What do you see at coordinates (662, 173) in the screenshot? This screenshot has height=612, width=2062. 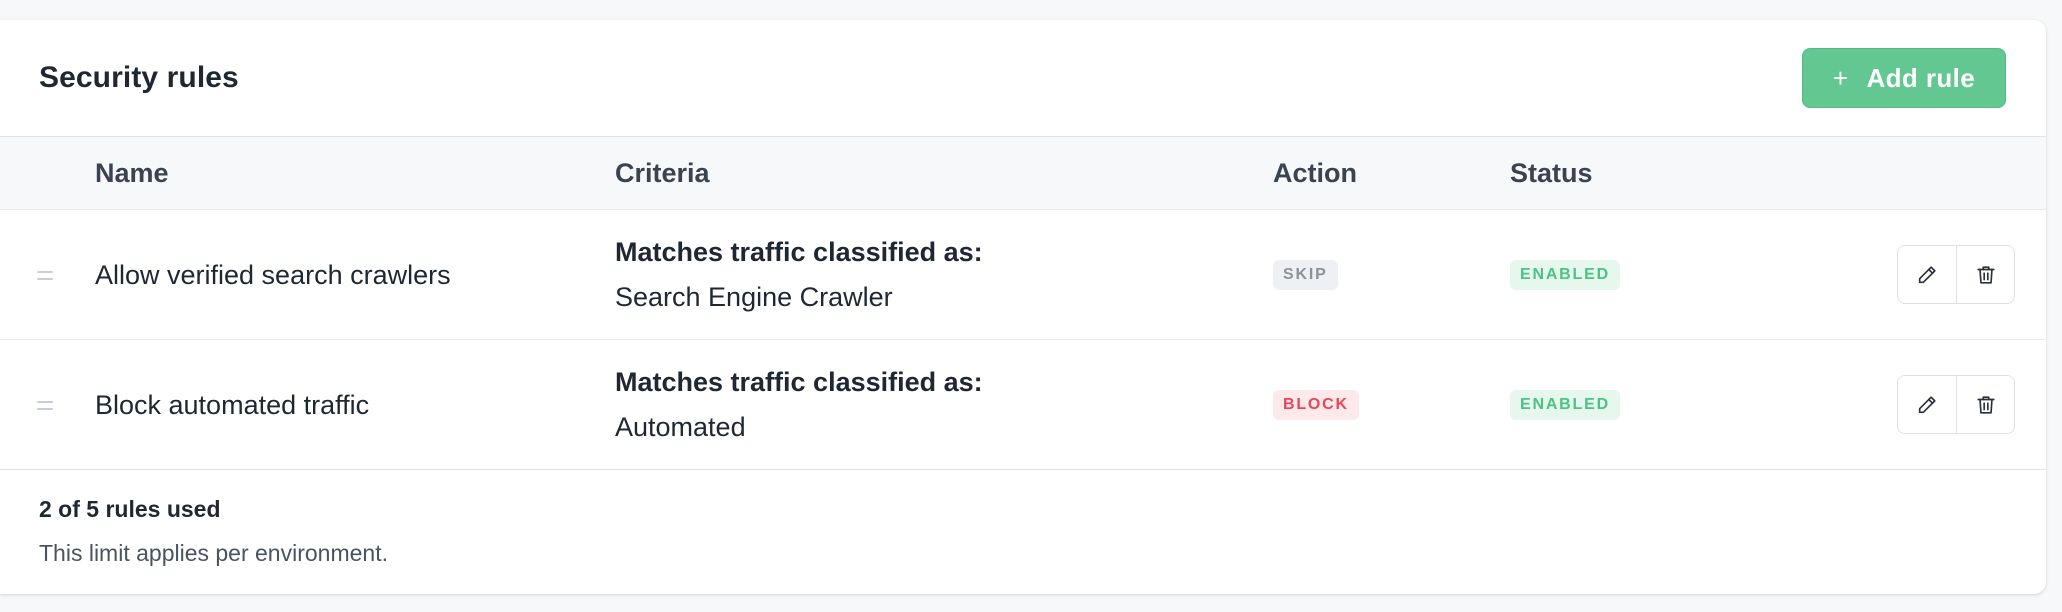 I see `column-header-criteria: Criteria` at bounding box center [662, 173].